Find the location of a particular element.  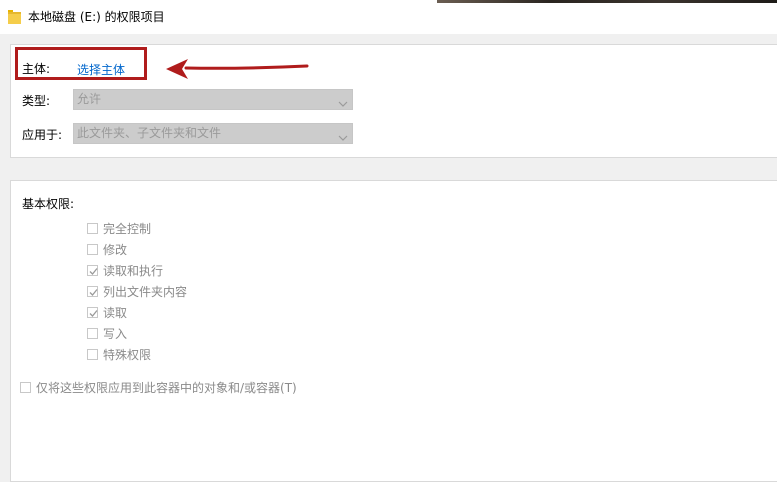

type-label: 类型: is located at coordinates (36, 101).